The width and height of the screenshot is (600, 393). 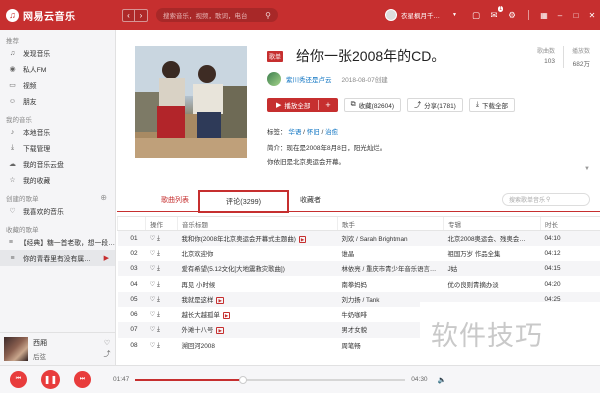 I want to click on tab-comments: 评论(3299), so click(x=243, y=201).